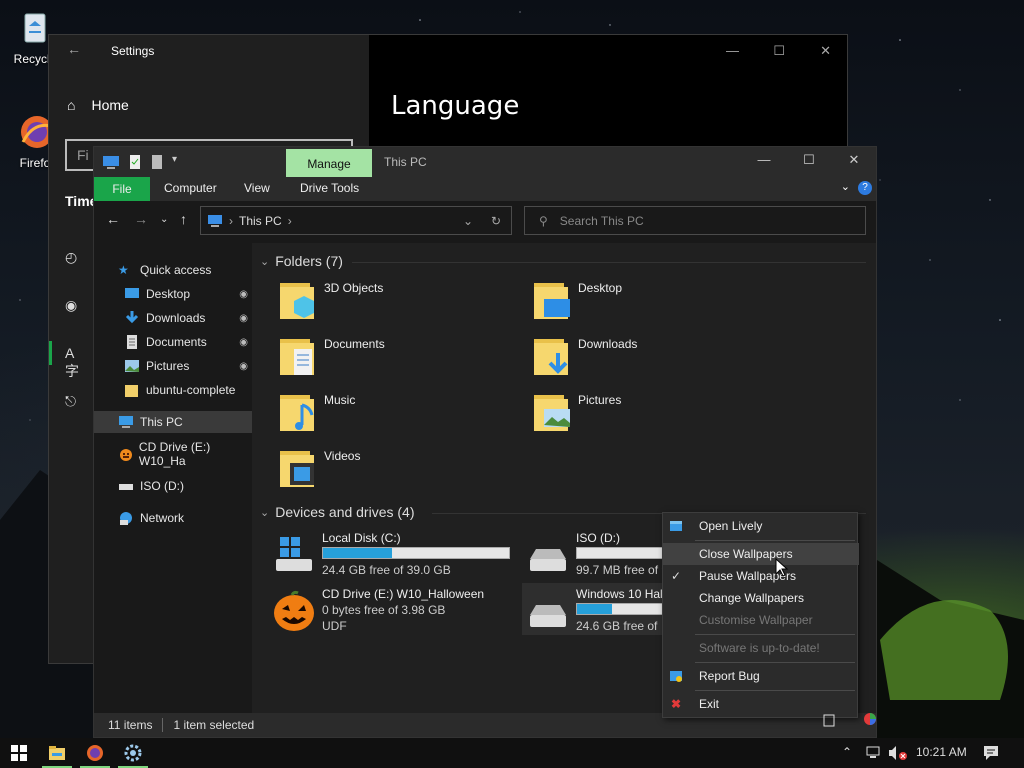 The width and height of the screenshot is (1024, 768). Describe the element at coordinates (416, 553) in the screenshot. I see `capacity-bar` at that location.